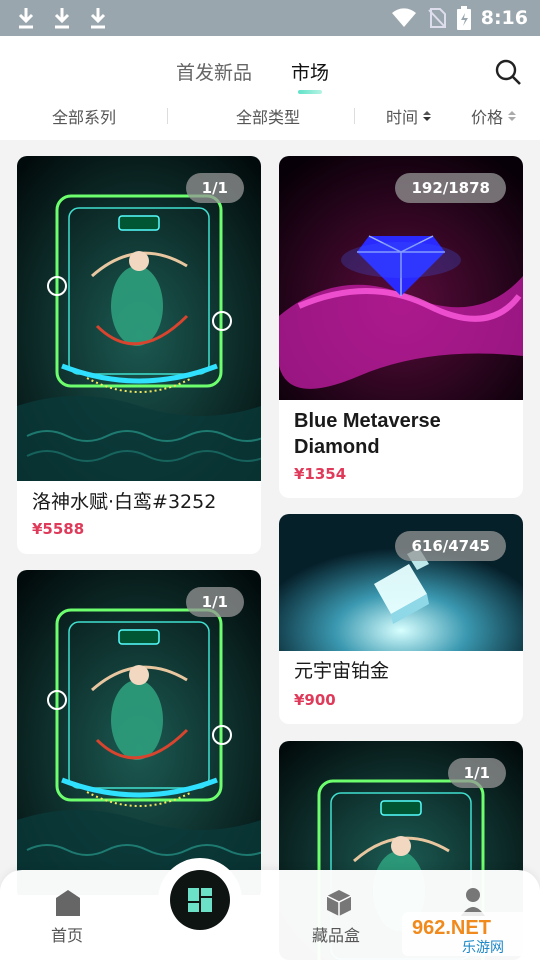 The image size is (540, 960). Describe the element at coordinates (437, 18) in the screenshot. I see `no-sim-icon` at that location.